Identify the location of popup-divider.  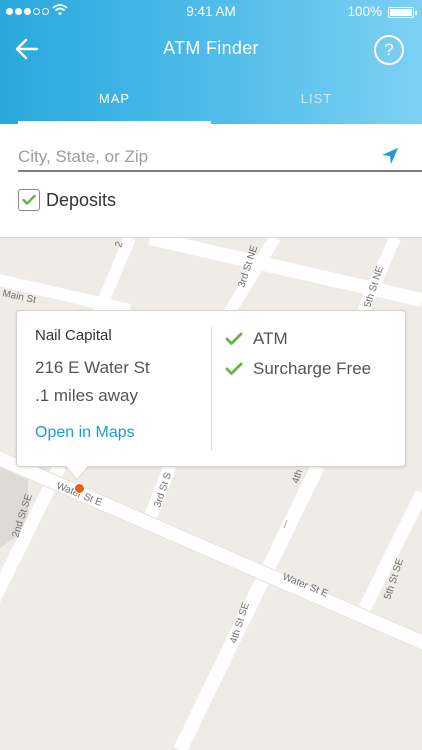
(211, 389).